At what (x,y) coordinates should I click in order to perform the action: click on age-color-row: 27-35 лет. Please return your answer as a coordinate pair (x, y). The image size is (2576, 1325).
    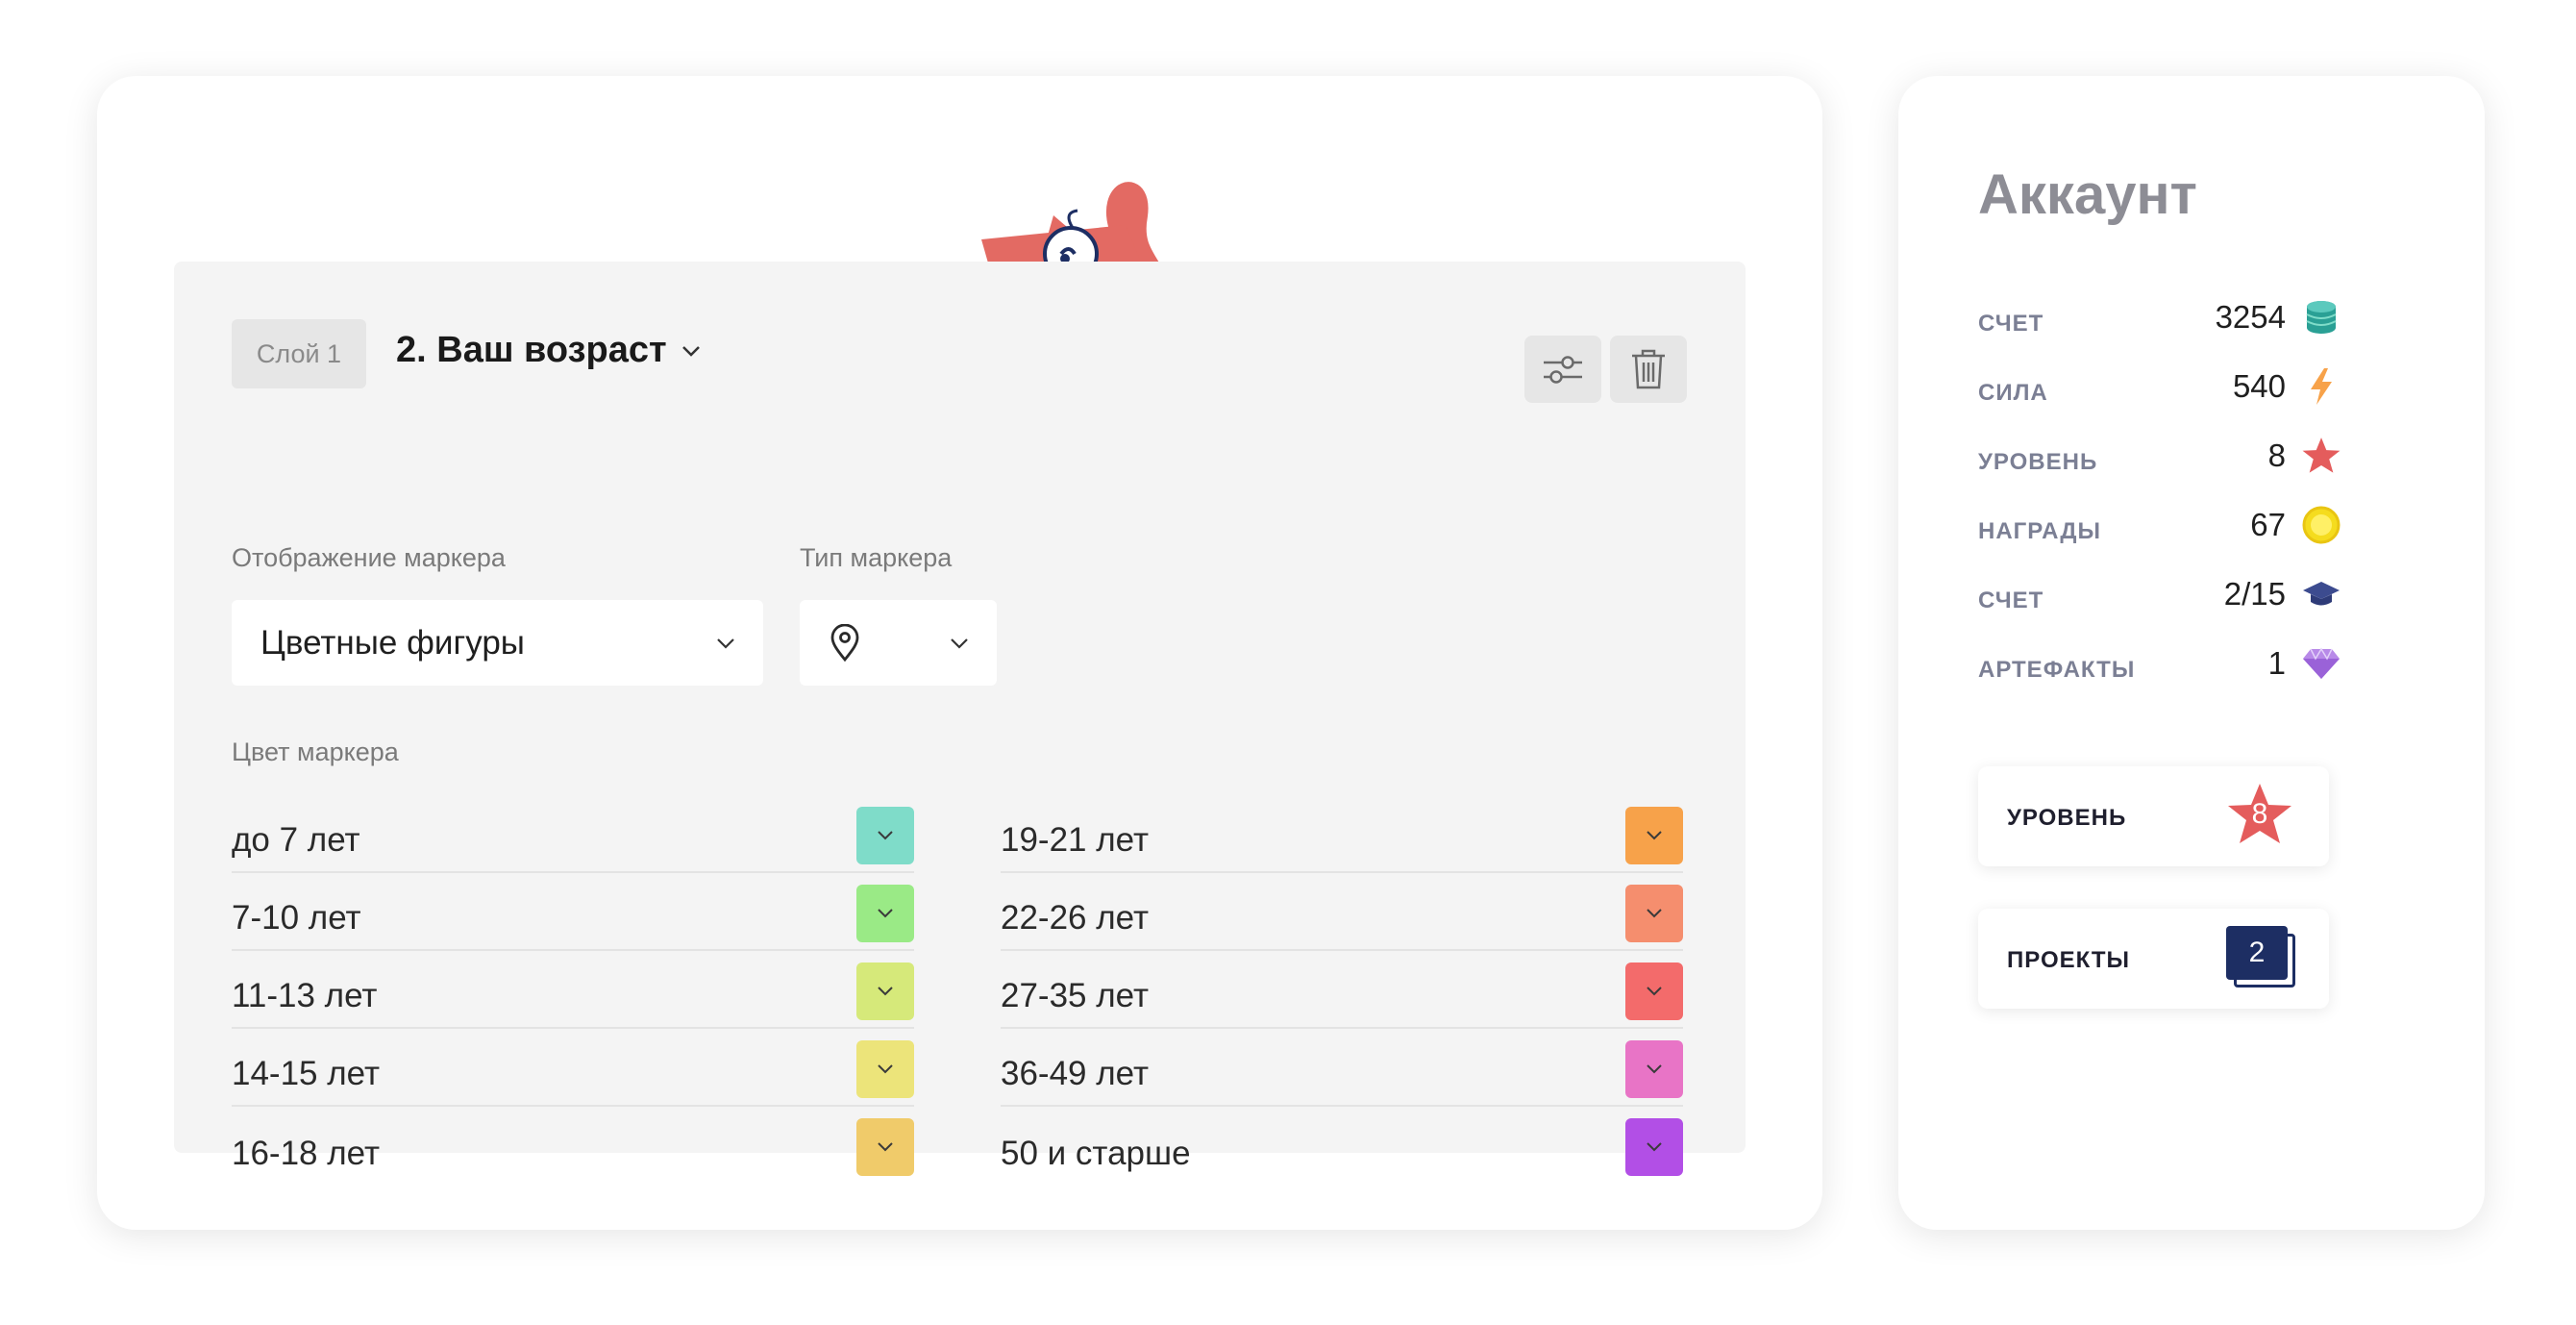
    Looking at the image, I should click on (1342, 990).